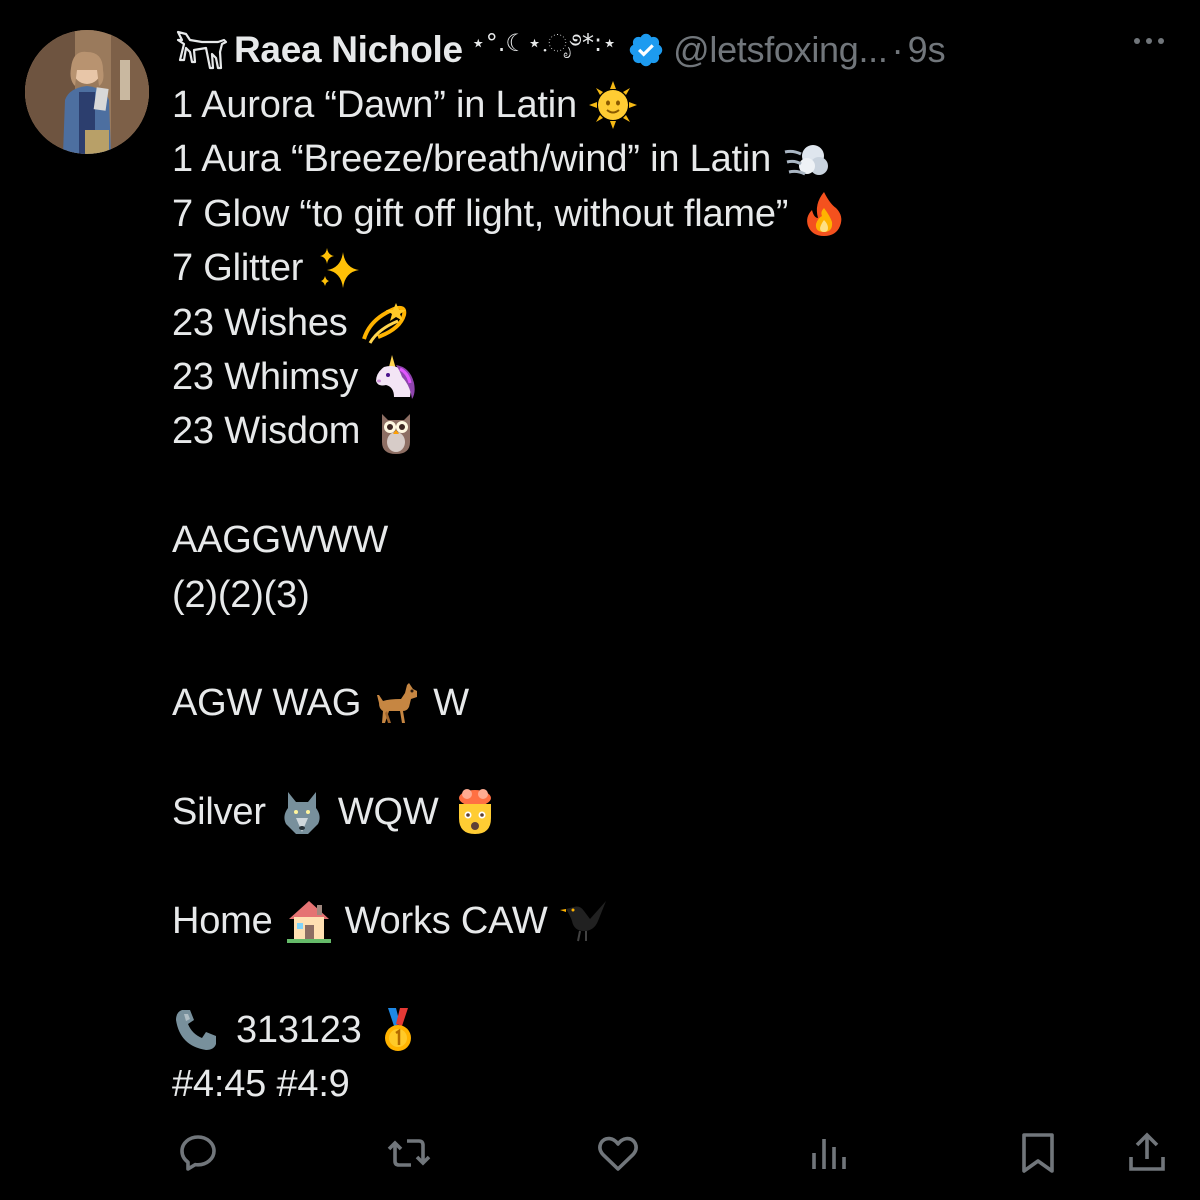 The image size is (1200, 1200). I want to click on wolf-icon, so click(302, 812).